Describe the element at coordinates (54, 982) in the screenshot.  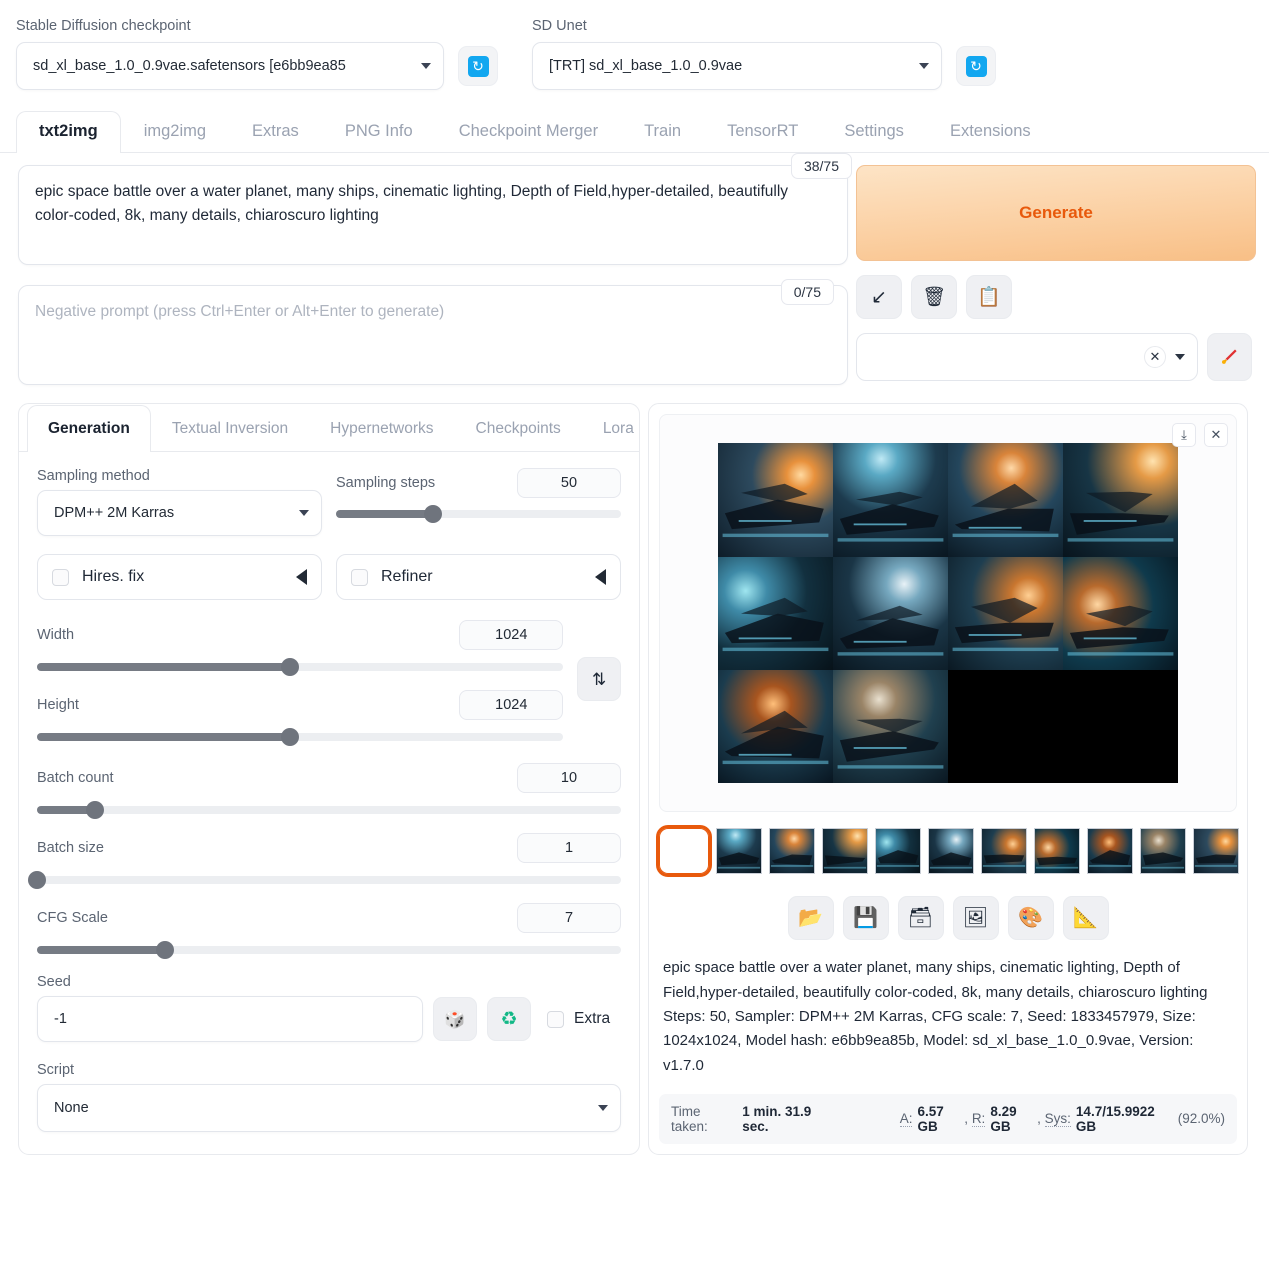
I see `seed-label: Seed` at that location.